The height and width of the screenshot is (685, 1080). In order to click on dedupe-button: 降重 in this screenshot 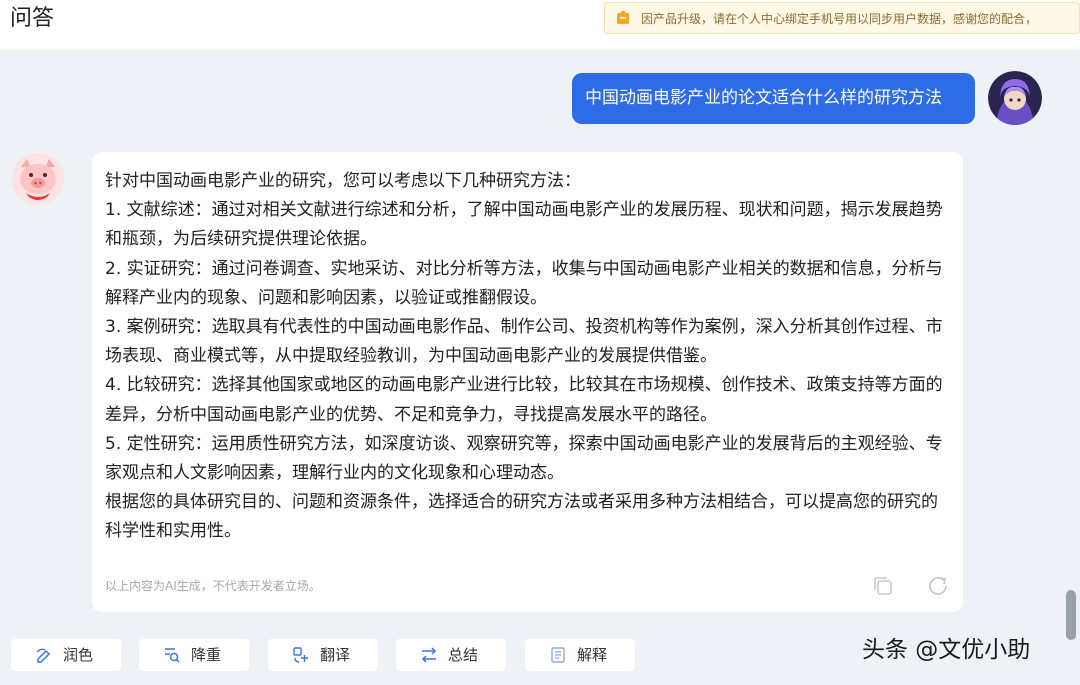, I will do `click(194, 655)`.